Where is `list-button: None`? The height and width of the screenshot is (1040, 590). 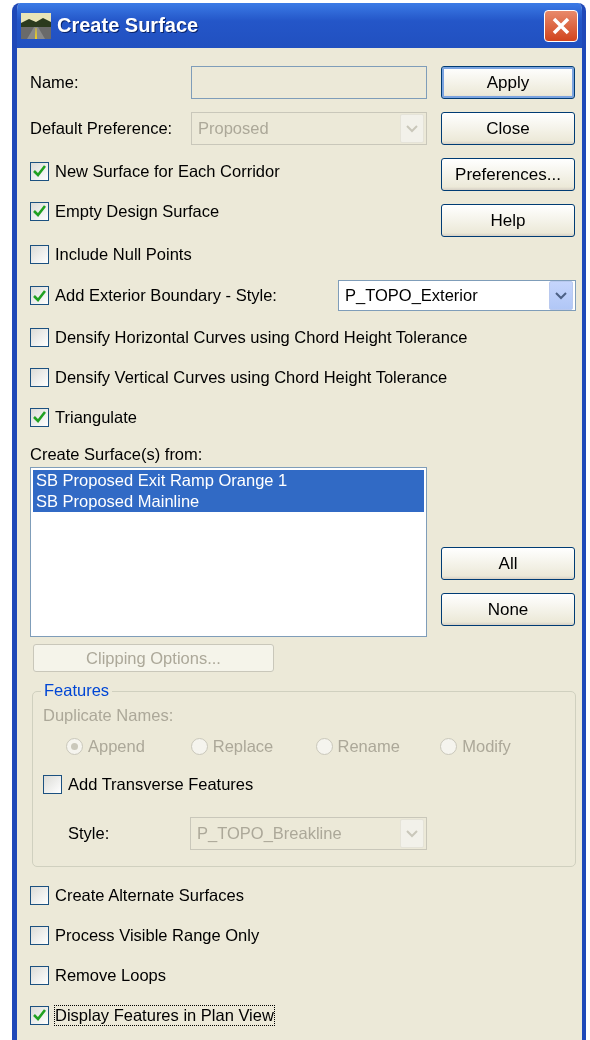 list-button: None is located at coordinates (508, 609).